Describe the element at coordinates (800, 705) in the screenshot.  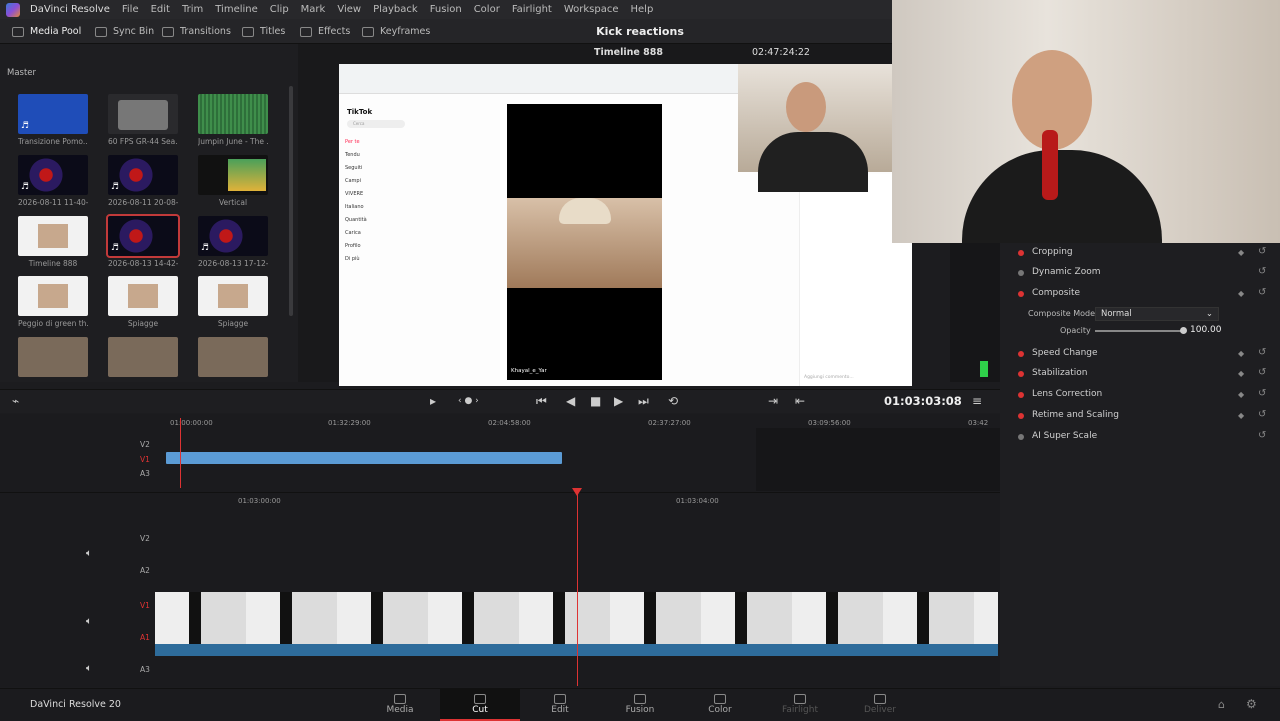
I see `page-tab-fairlight: Fairlight` at that location.